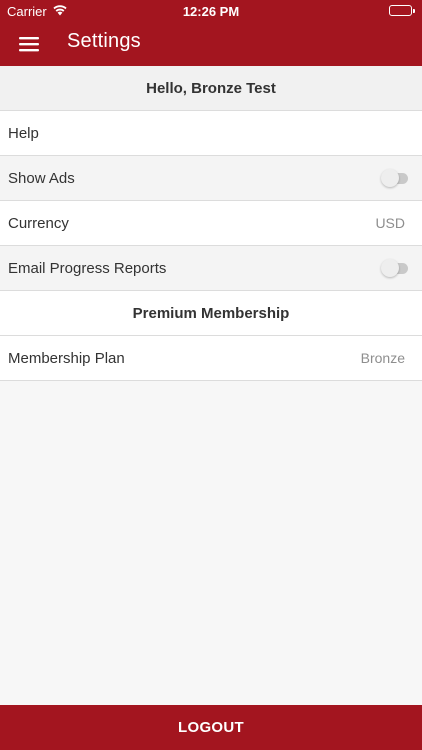  What do you see at coordinates (211, 268) in the screenshot?
I see `email-reports-row: Email Progress Reports` at bounding box center [211, 268].